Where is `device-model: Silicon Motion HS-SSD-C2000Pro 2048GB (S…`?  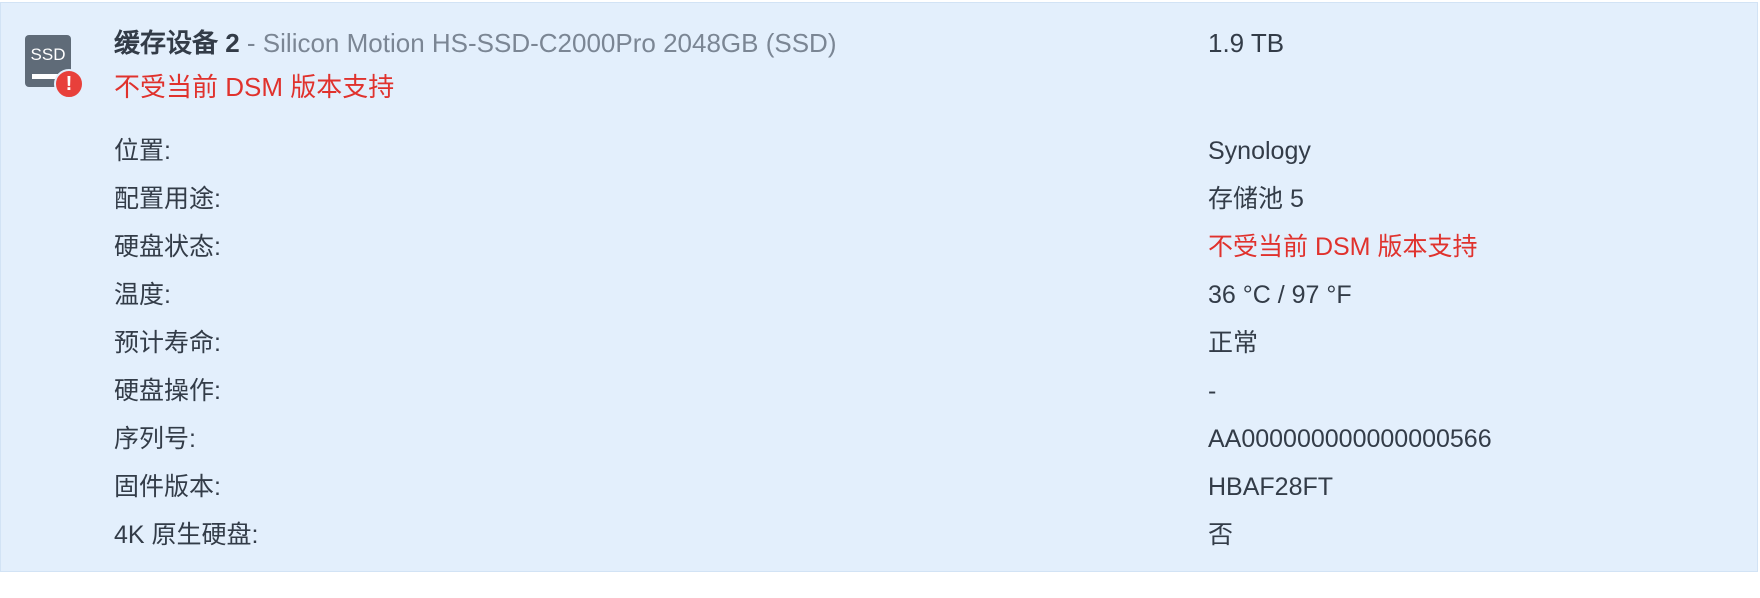 device-model: Silicon Motion HS-SSD-C2000Pro 2048GB (S… is located at coordinates (549, 43).